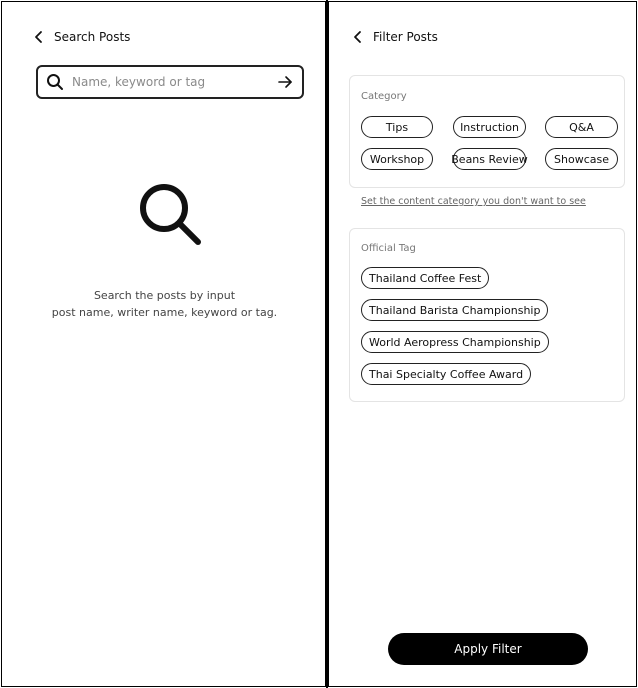 The width and height of the screenshot is (638, 688). I want to click on arrow-right-icon, so click(285, 82).